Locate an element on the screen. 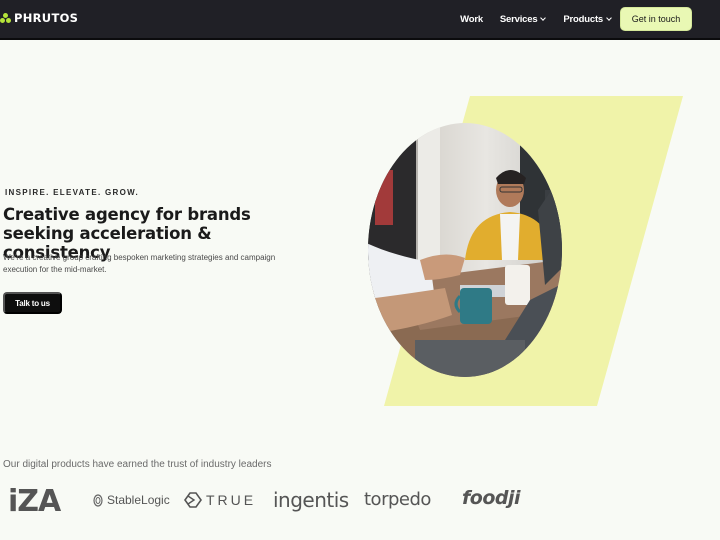 The width and height of the screenshot is (720, 540). fingerprint-icon is located at coordinates (98, 500).